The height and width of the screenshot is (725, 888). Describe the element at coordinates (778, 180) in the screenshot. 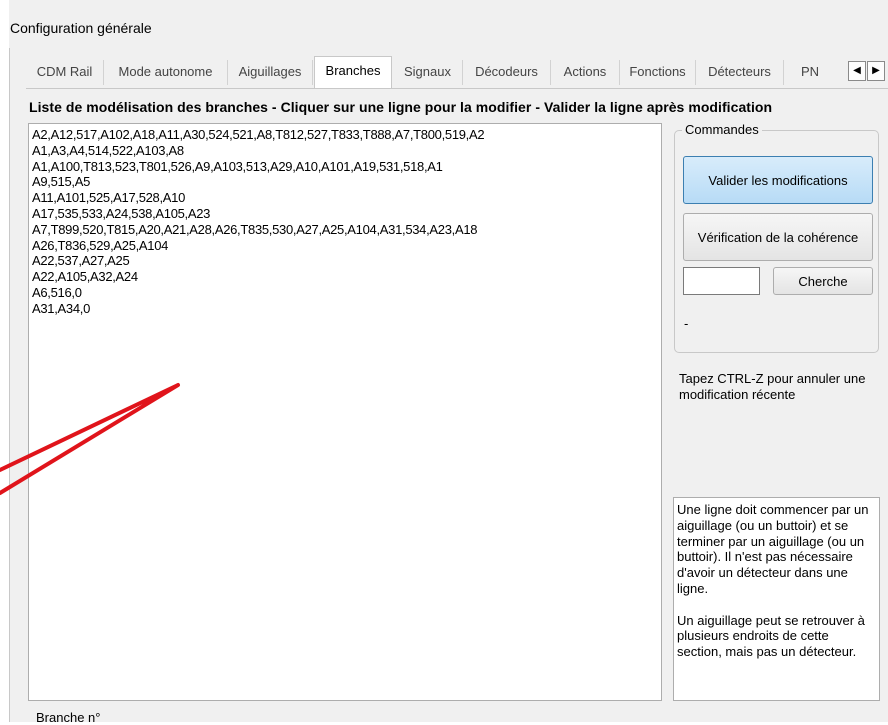

I see `validate-modifications-button: Valider les modifications` at that location.